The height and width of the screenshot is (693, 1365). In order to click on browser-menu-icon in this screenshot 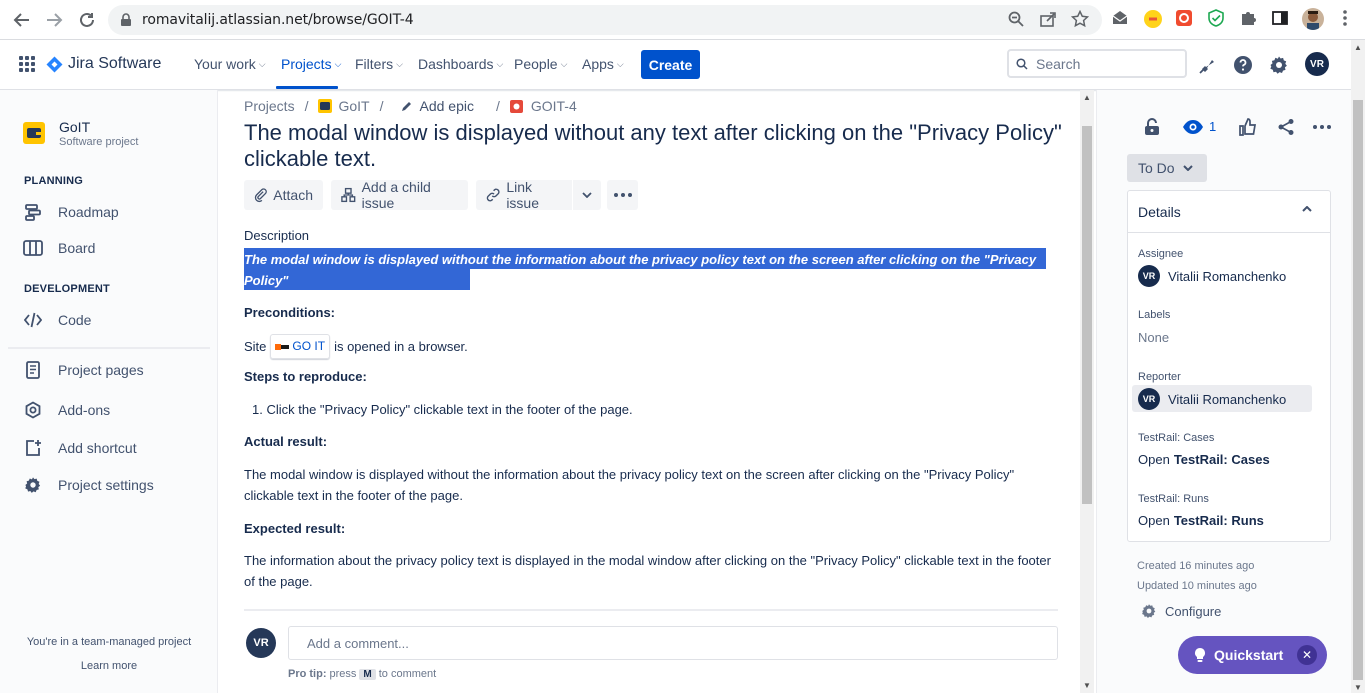, I will do `click(1346, 19)`.